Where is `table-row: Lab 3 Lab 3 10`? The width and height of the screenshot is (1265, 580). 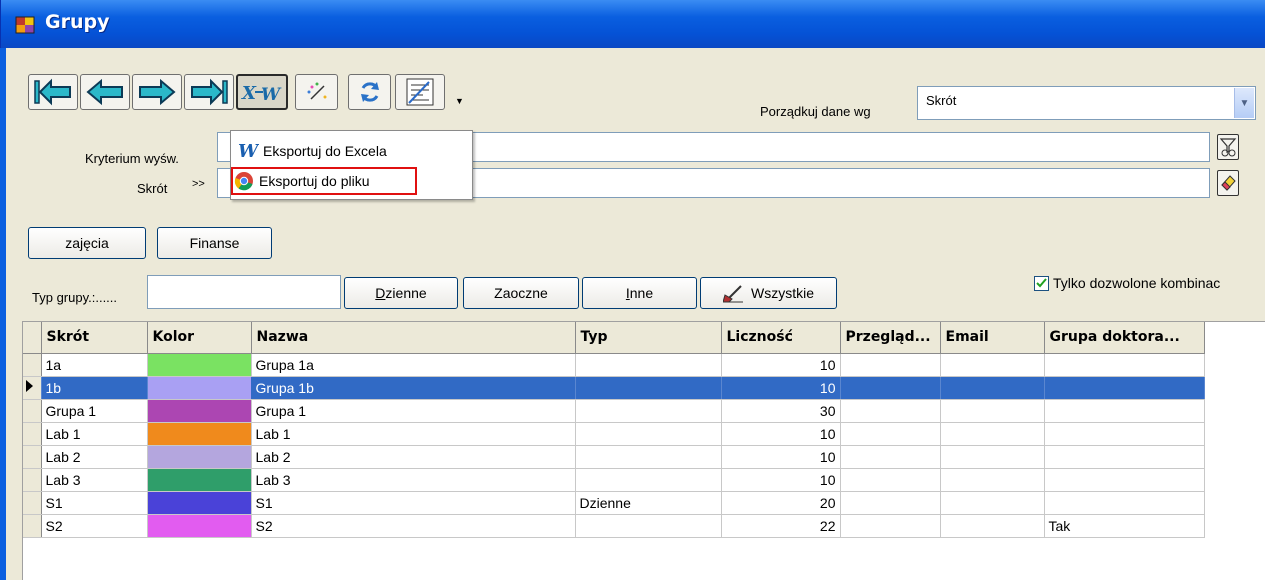
table-row: Lab 3 Lab 3 10 is located at coordinates (614, 480).